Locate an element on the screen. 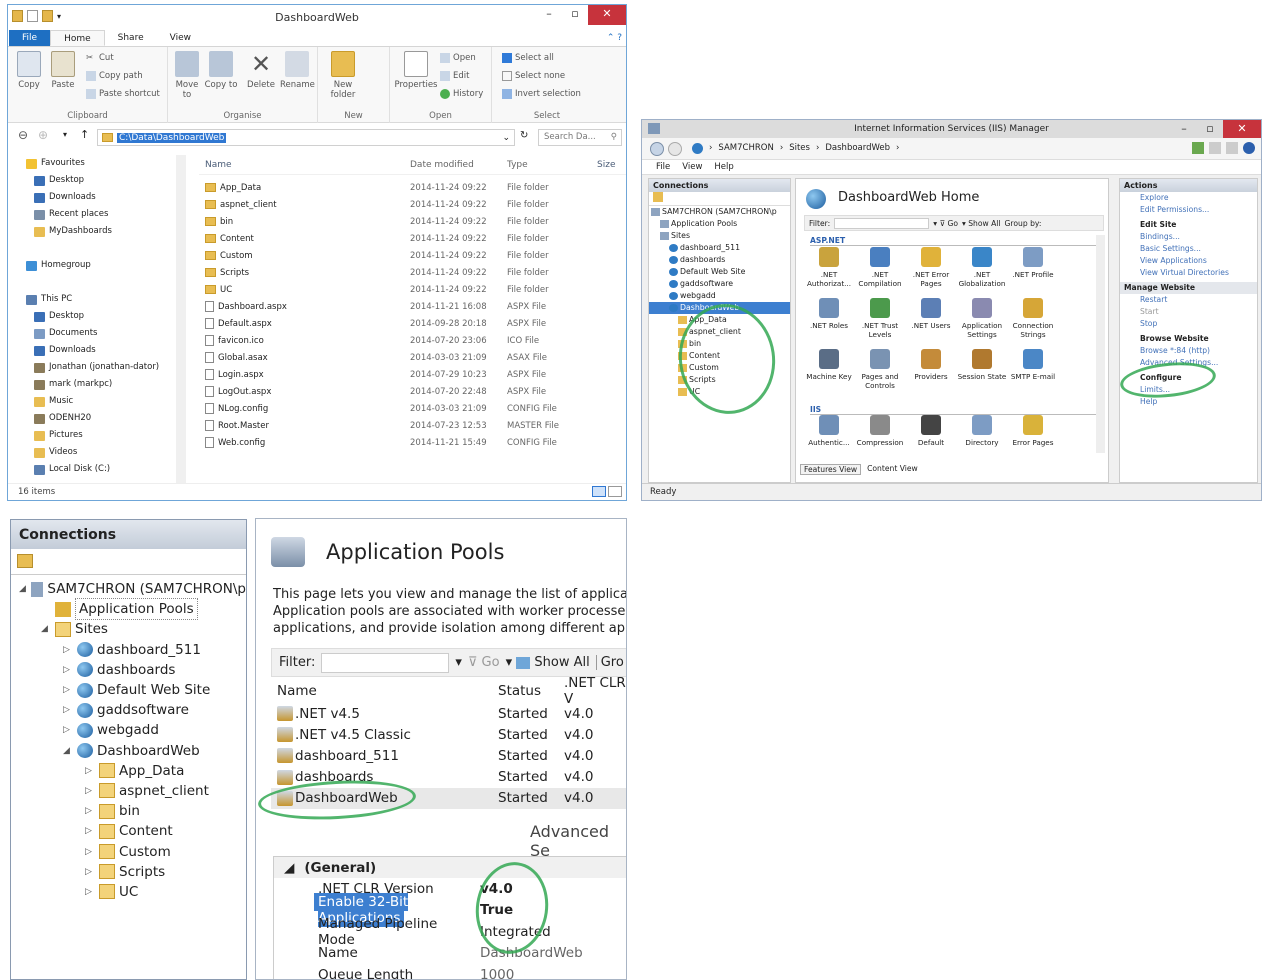  tab-view: View is located at coordinates (180, 38).